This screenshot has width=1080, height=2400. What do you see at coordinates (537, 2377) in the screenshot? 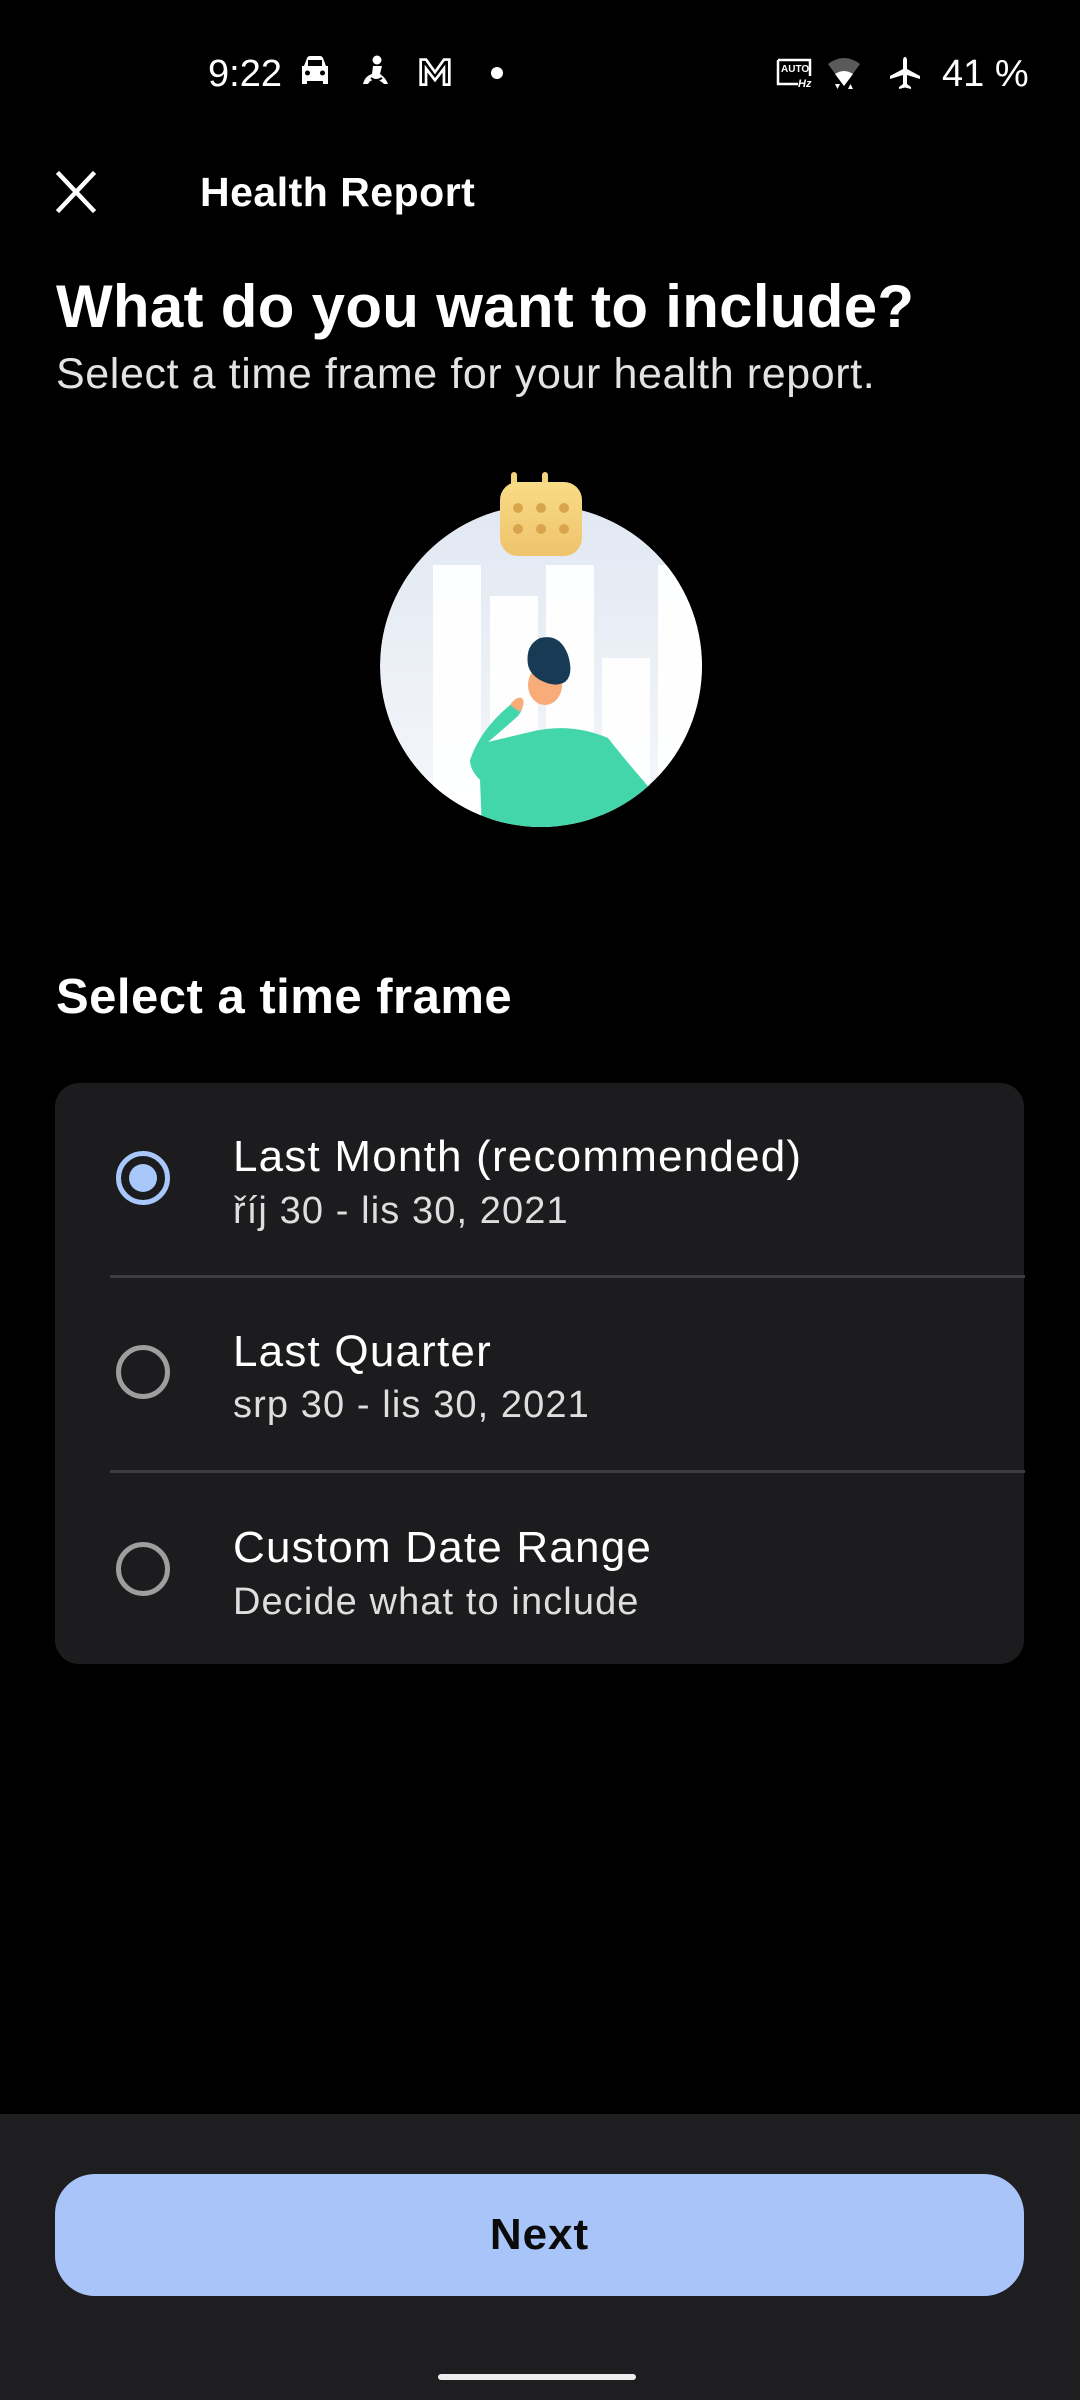
I see `home-indicator` at bounding box center [537, 2377].